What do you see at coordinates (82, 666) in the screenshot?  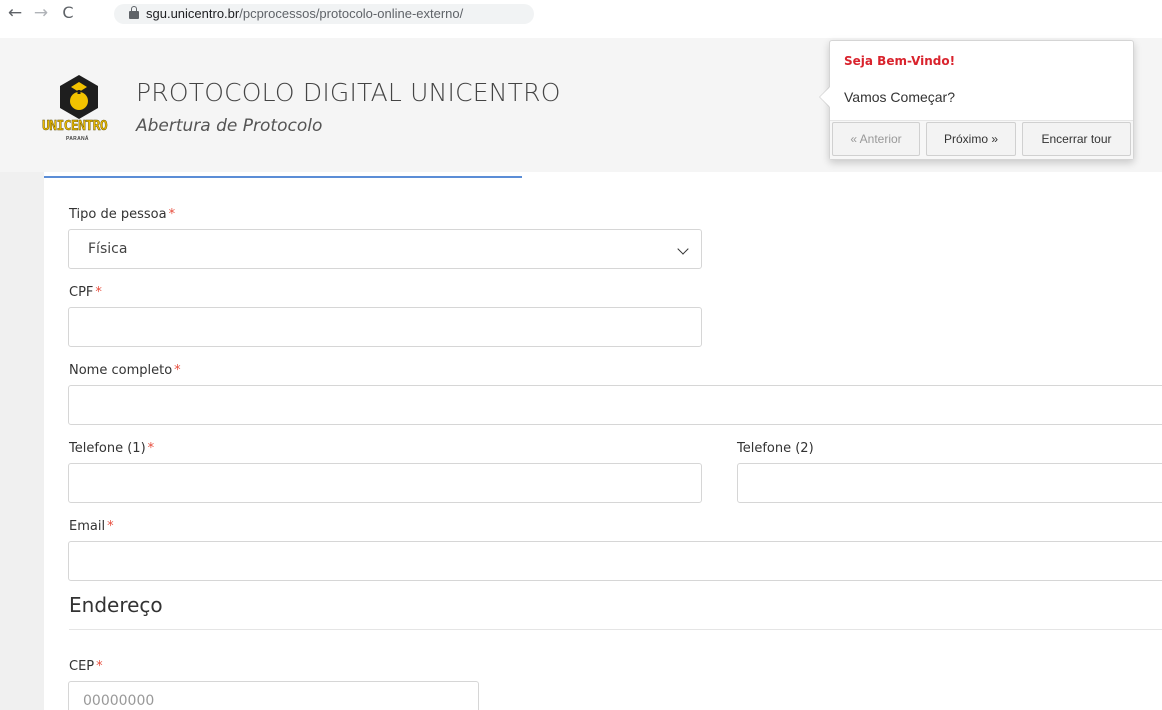 I see `cep-label-text: CEP` at bounding box center [82, 666].